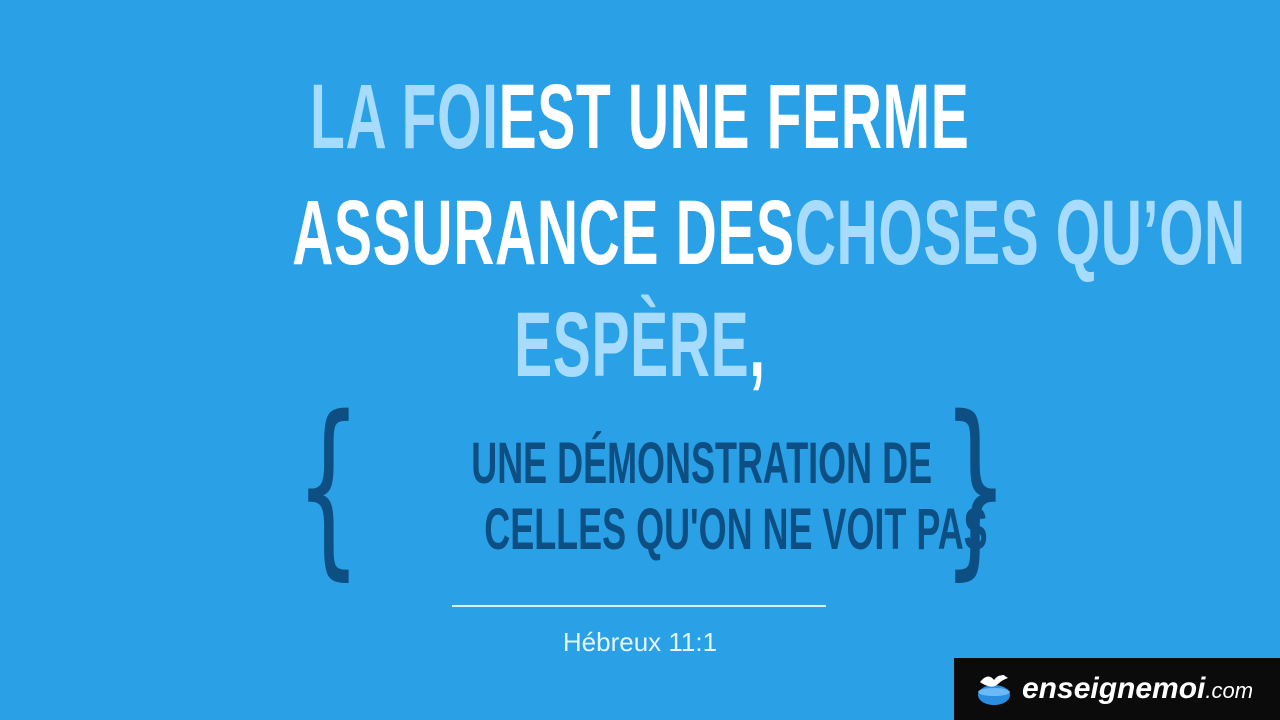  What do you see at coordinates (1114, 688) in the screenshot?
I see `brand-name-main: enseignemoi` at bounding box center [1114, 688].